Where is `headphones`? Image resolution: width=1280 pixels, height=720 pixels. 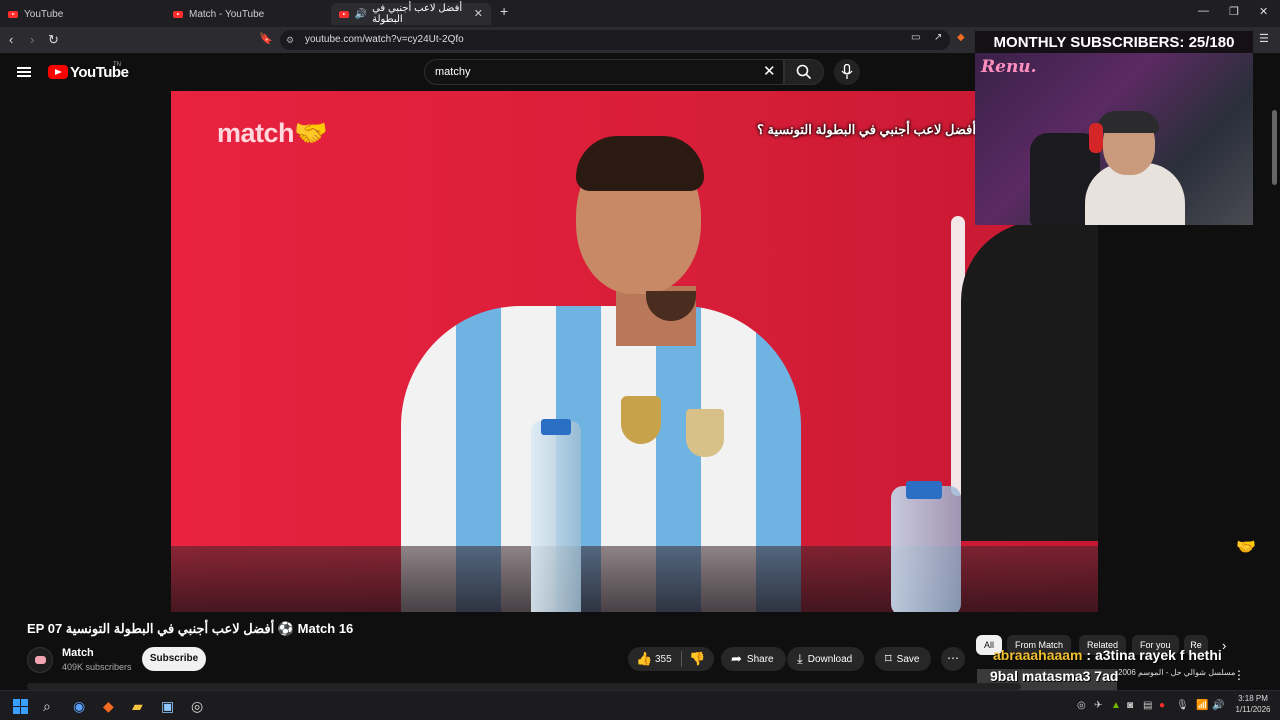
headphones is located at coordinates (1096, 138).